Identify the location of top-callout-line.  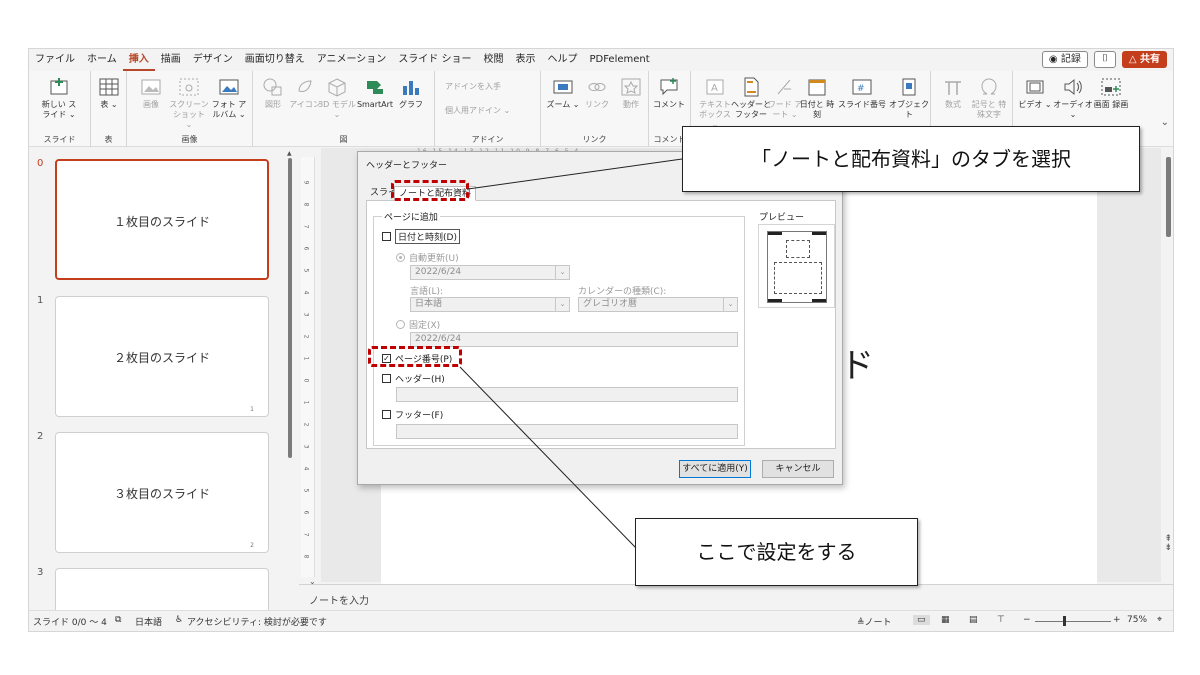
(575, 174).